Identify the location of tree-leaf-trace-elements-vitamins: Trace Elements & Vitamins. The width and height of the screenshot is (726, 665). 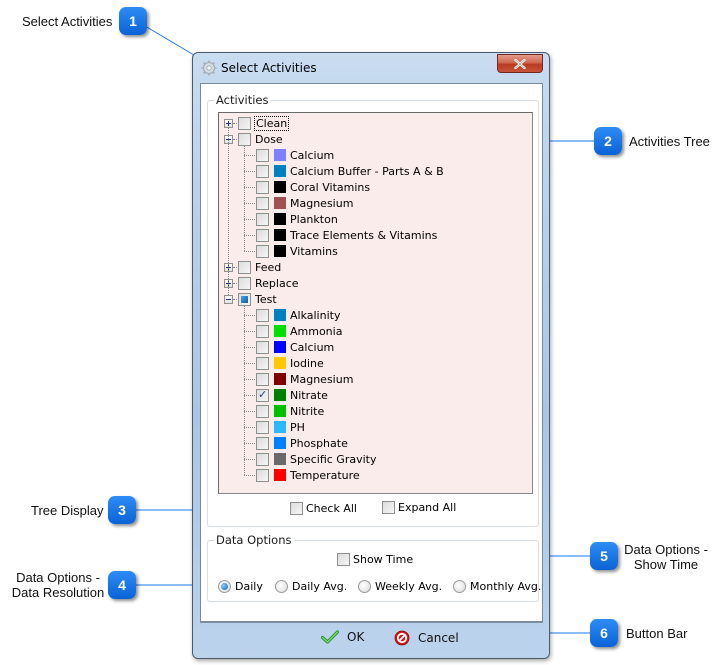
(340, 235).